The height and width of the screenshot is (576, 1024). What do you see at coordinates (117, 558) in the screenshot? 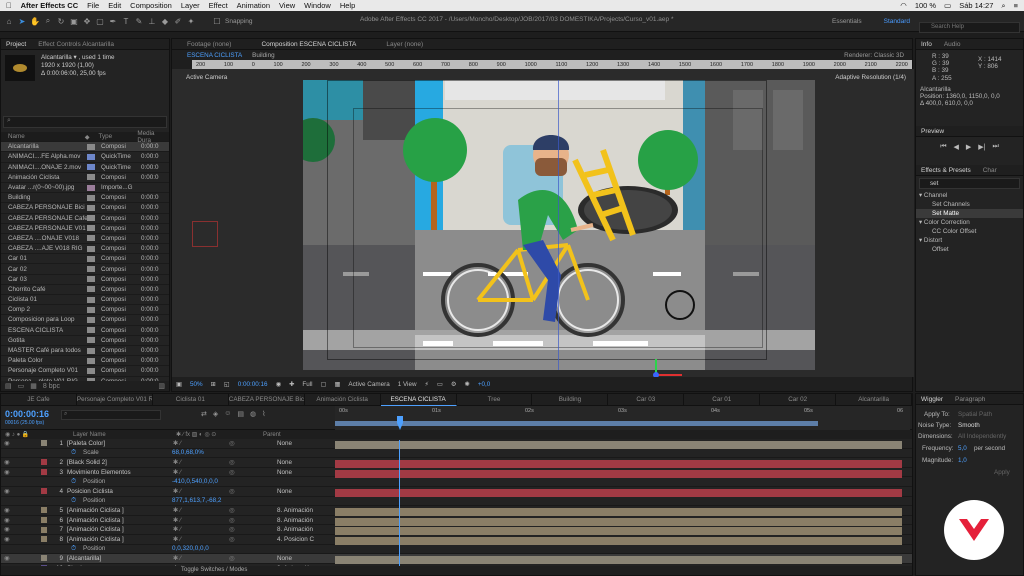
I see `layer-name: [Alcantarilla]` at bounding box center [117, 558].